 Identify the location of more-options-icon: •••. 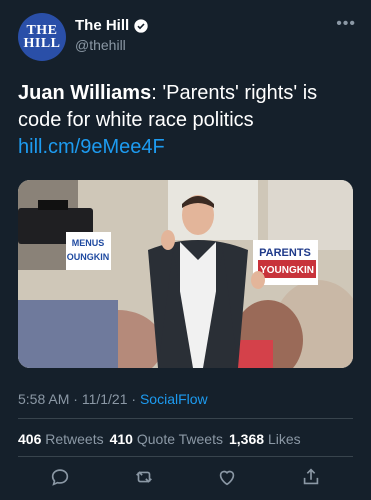
(346, 24).